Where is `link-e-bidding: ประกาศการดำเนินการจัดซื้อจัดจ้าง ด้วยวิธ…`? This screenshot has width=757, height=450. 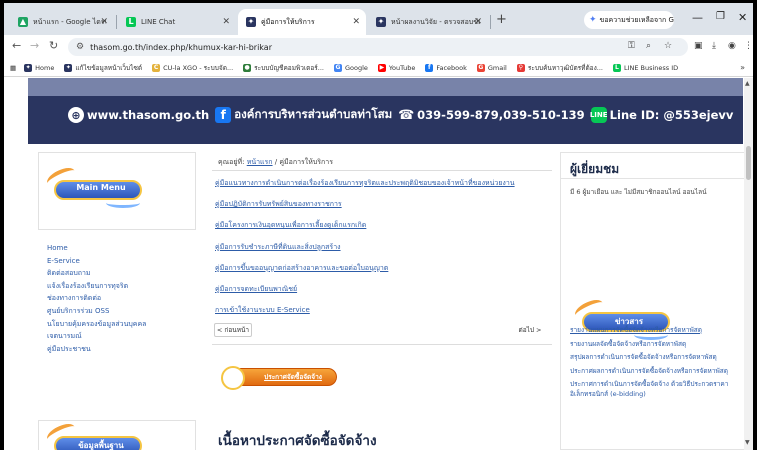 link-e-bidding: ประกาศการดำเนินการจัดซื้อจัดจ้าง ด้วยวิธ… is located at coordinates (655, 389).